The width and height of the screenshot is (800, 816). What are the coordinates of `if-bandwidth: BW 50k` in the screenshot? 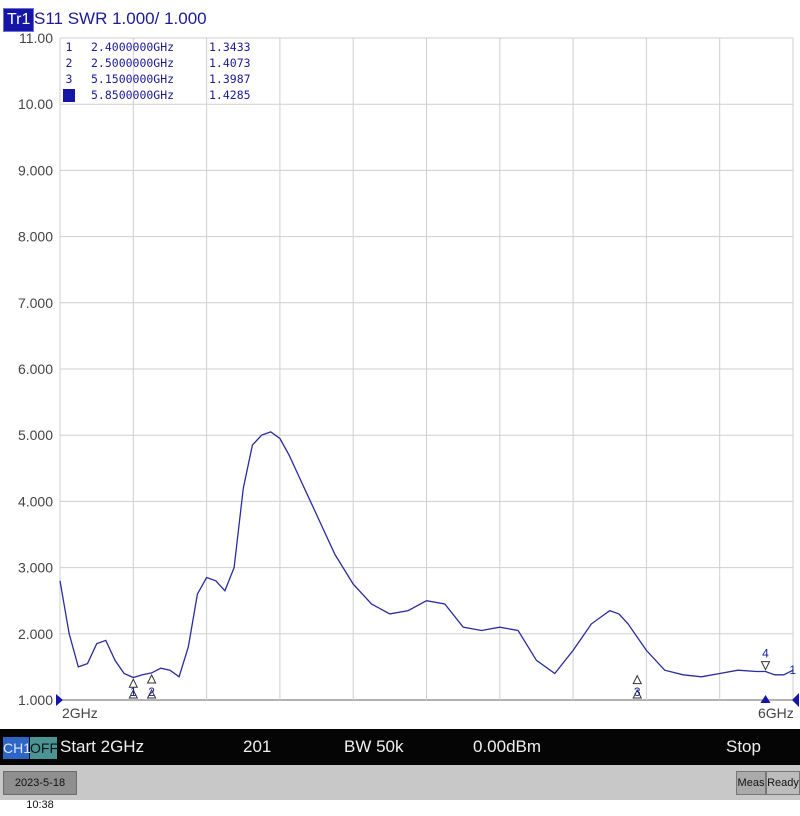 It's located at (374, 747).